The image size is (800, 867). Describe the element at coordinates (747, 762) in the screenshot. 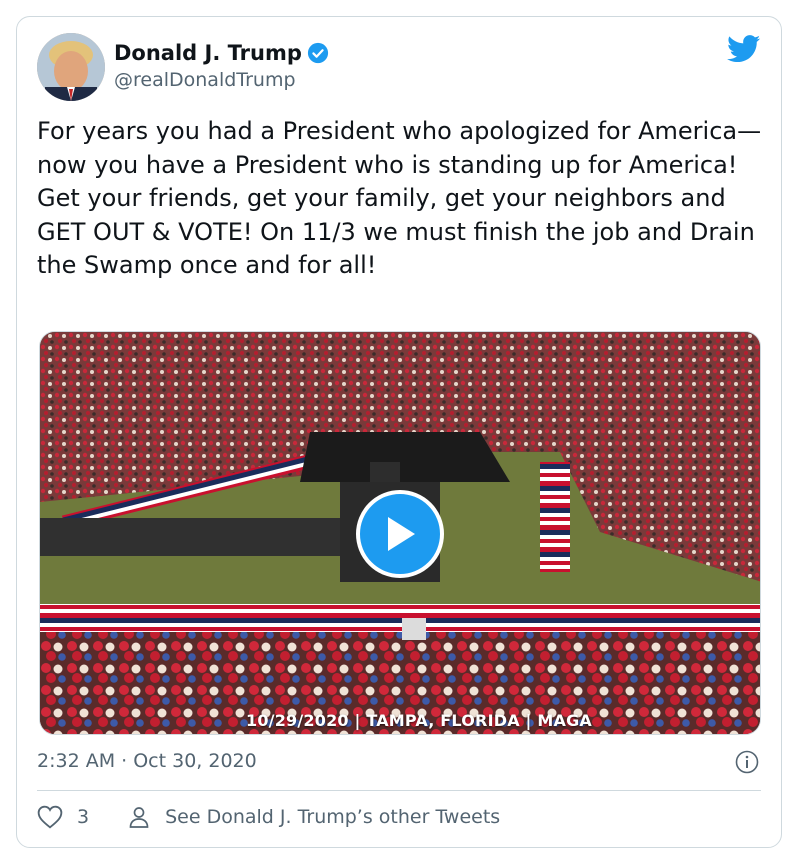

I see `info-icon` at that location.